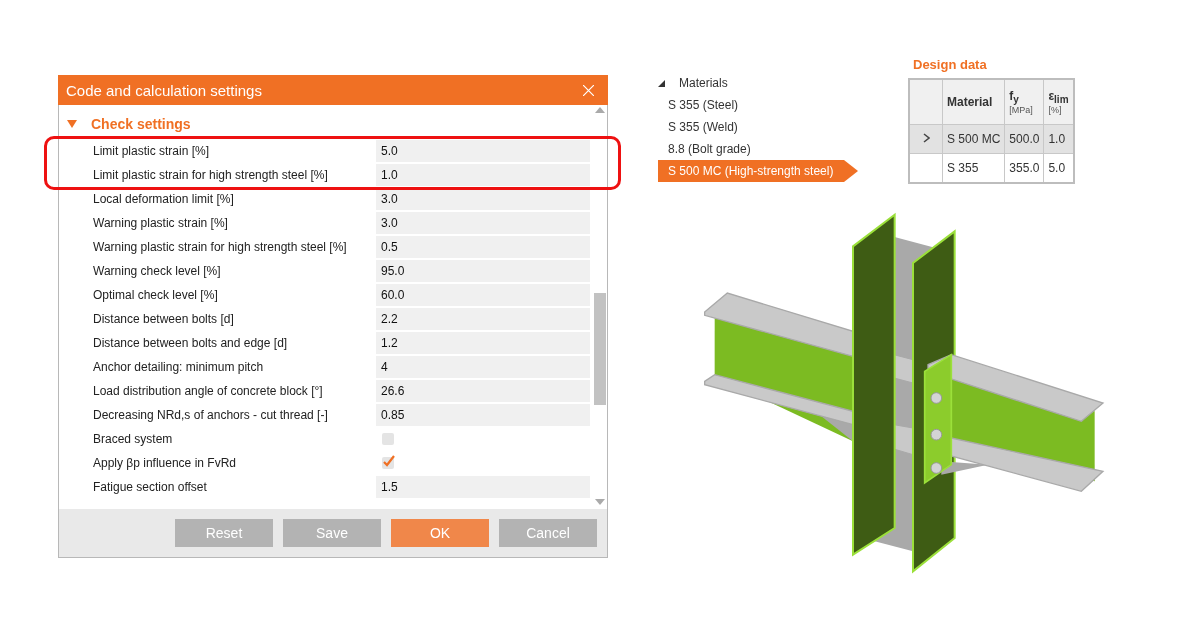 The height and width of the screenshot is (630, 1200). I want to click on scrollbar-thumb, so click(600, 349).